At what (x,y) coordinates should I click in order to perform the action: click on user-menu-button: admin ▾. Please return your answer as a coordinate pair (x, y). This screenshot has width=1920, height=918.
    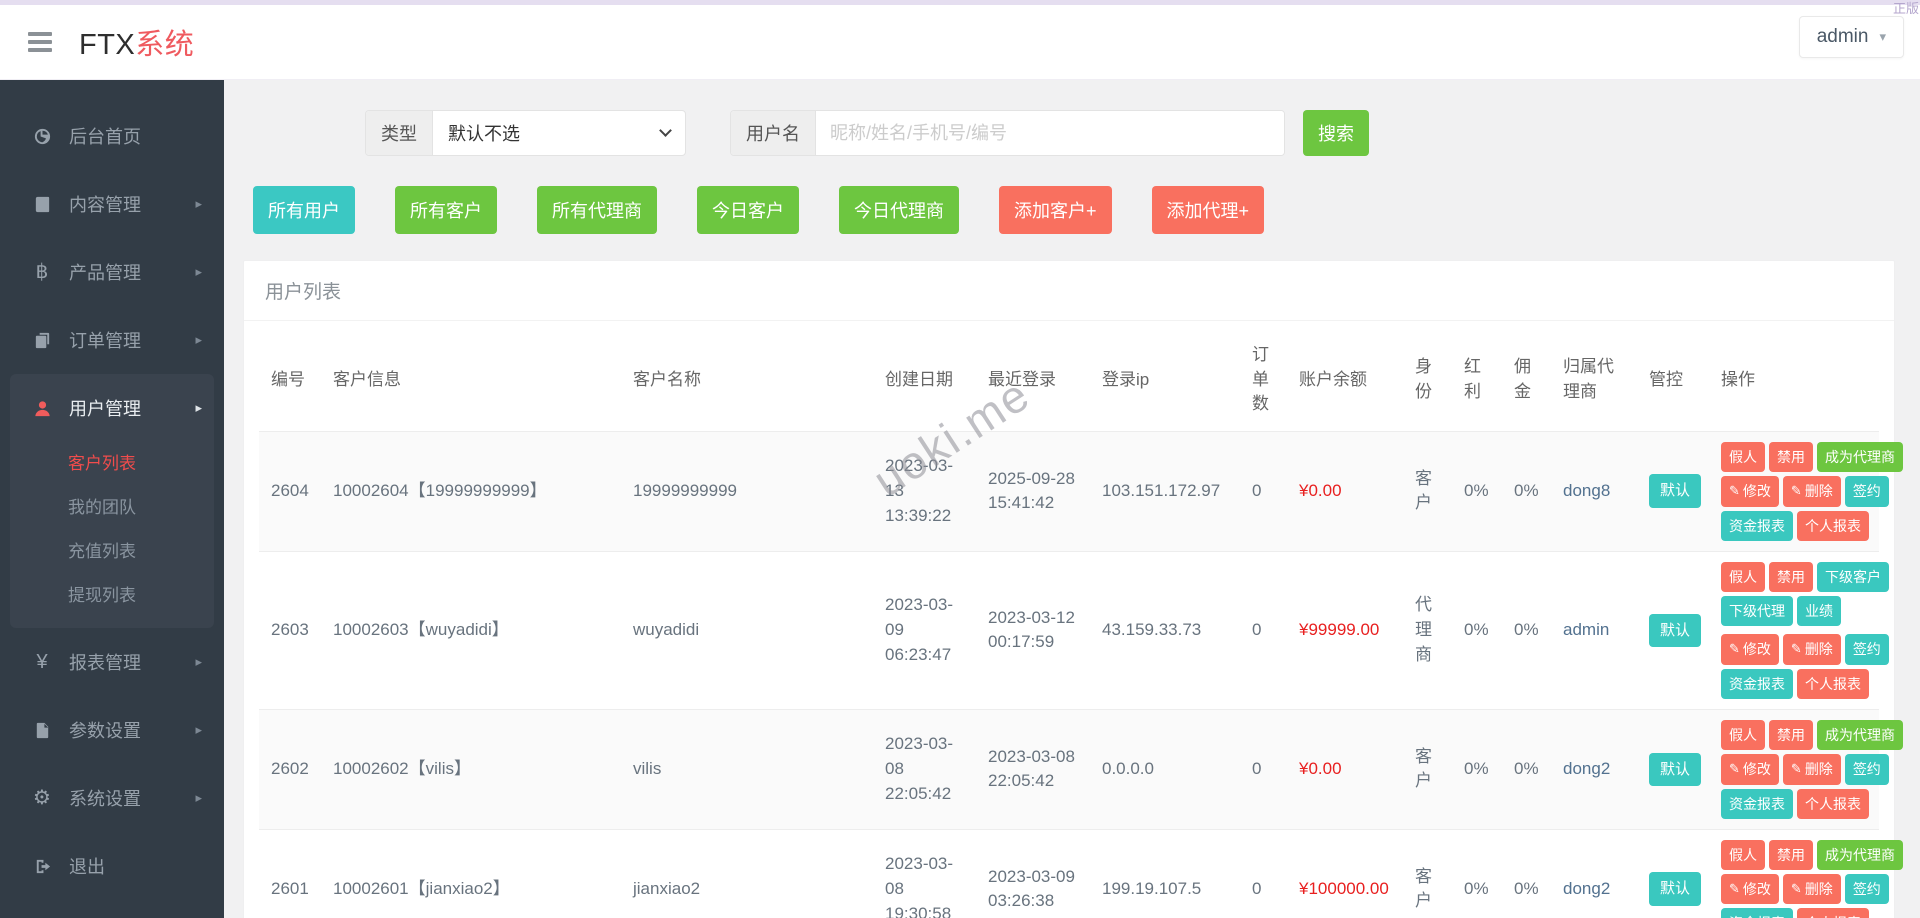
    Looking at the image, I should click on (1851, 37).